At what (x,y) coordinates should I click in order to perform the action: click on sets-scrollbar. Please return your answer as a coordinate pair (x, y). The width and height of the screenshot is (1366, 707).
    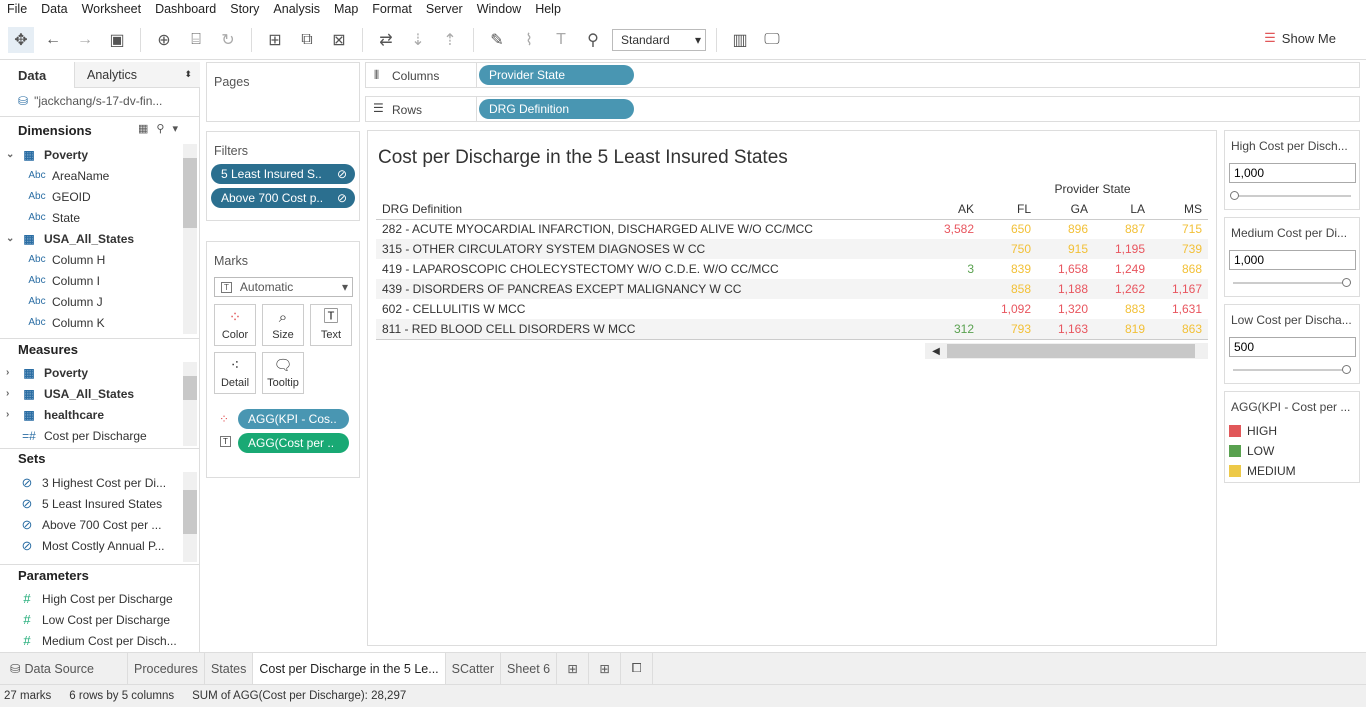
    Looking at the image, I should click on (190, 517).